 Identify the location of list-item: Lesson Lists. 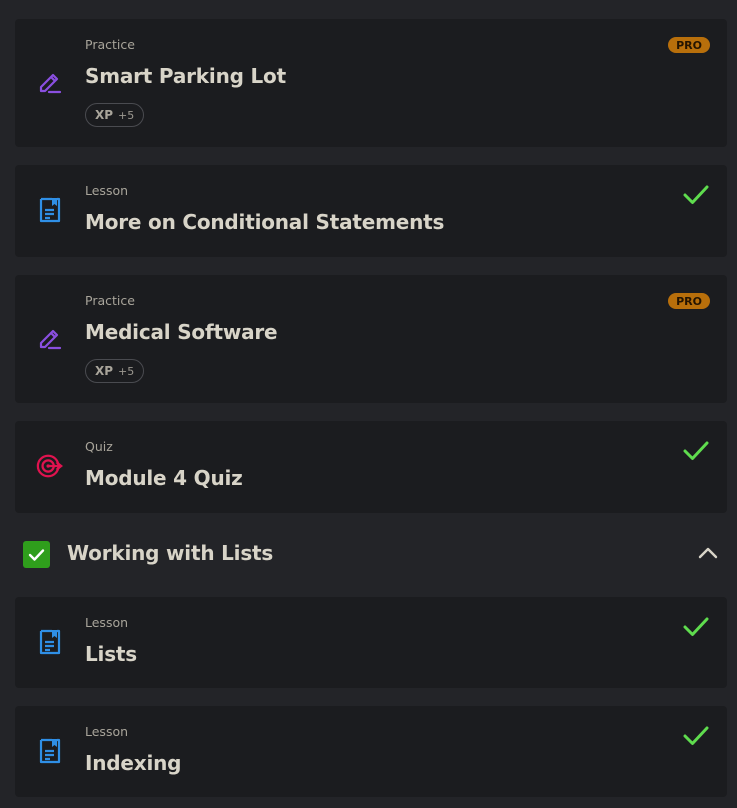
(371, 642).